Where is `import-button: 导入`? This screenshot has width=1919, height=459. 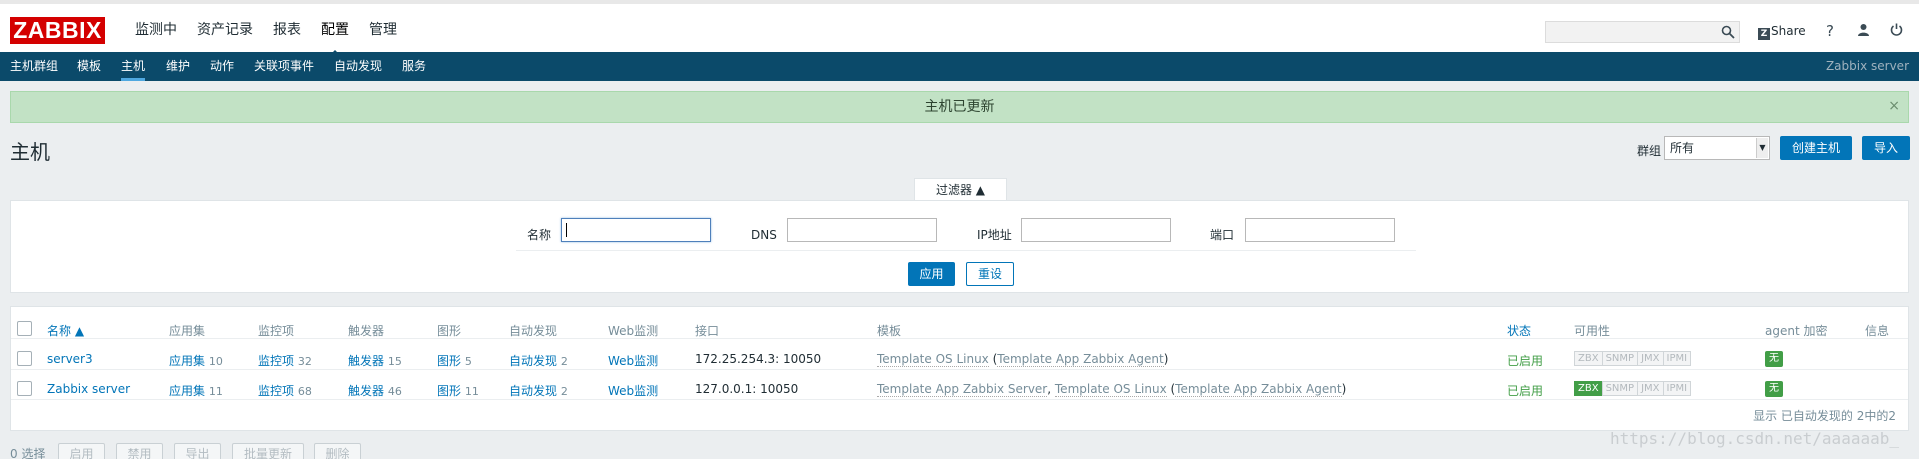 import-button: 导入 is located at coordinates (1886, 148).